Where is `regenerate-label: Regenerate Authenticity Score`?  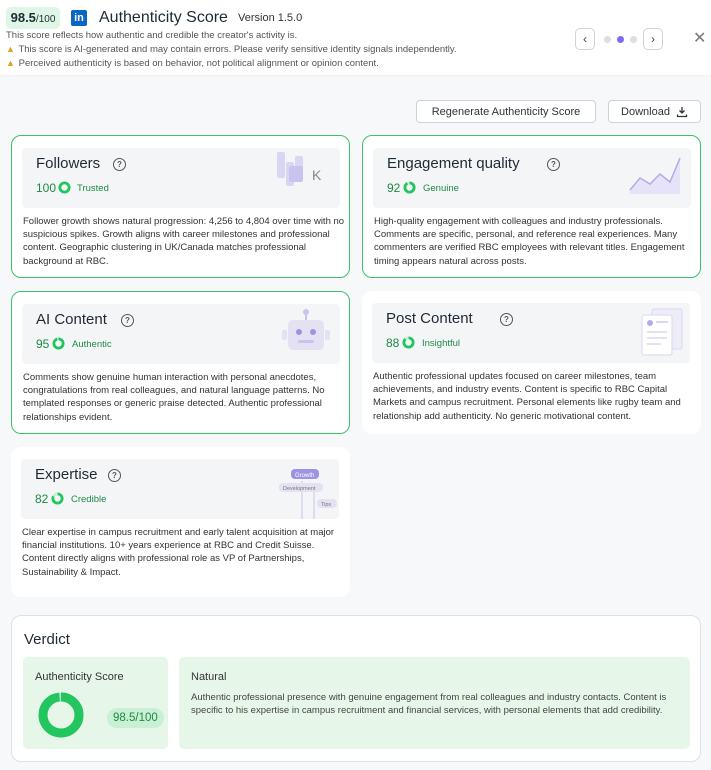 regenerate-label: Regenerate Authenticity Score is located at coordinates (506, 111).